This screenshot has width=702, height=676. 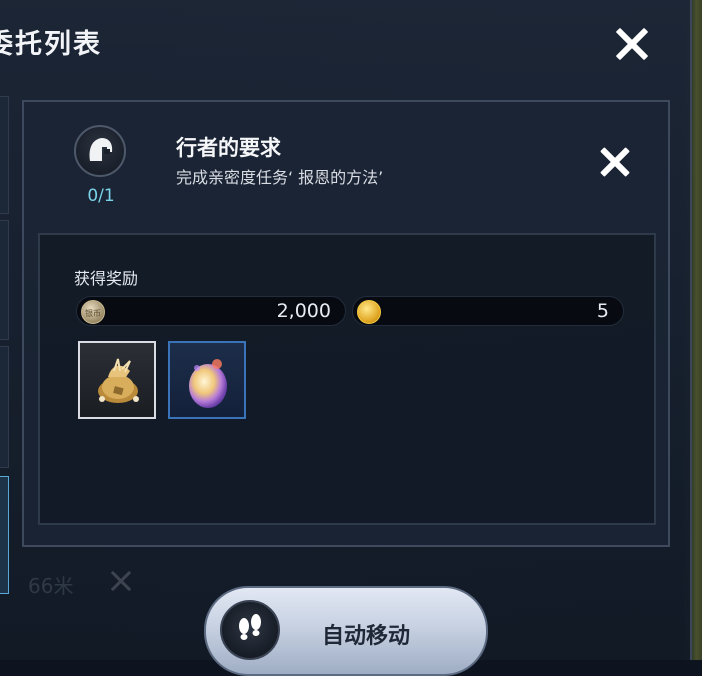 I want to click on reward-item-gold-pouch, so click(x=117, y=380).